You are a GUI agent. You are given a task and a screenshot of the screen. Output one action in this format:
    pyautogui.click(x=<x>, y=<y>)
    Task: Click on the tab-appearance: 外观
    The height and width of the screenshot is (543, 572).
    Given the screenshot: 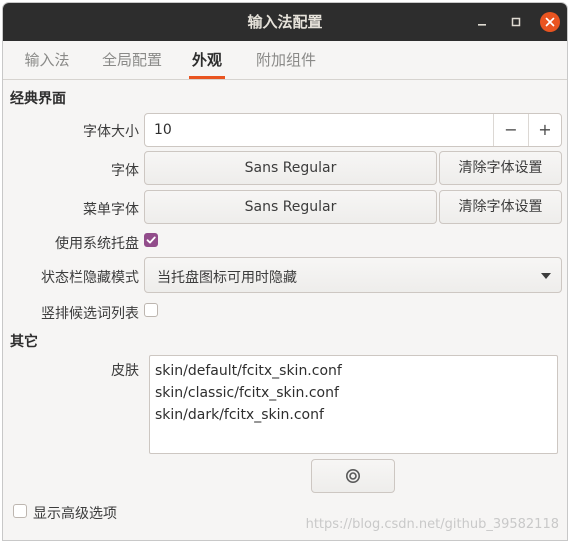 What is the action you would take?
    pyautogui.click(x=207, y=60)
    